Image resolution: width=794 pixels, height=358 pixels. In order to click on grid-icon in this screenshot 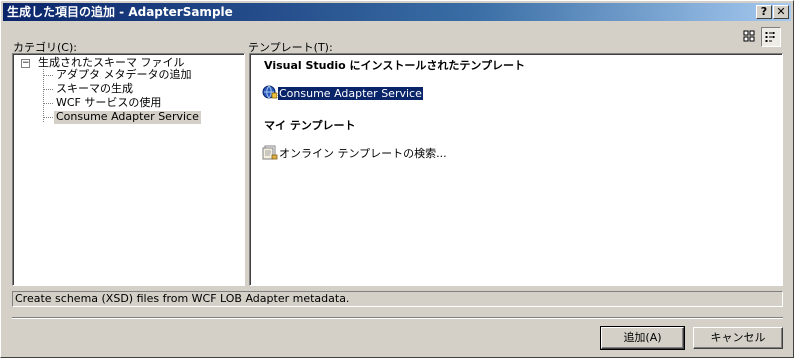, I will do `click(749, 36)`.